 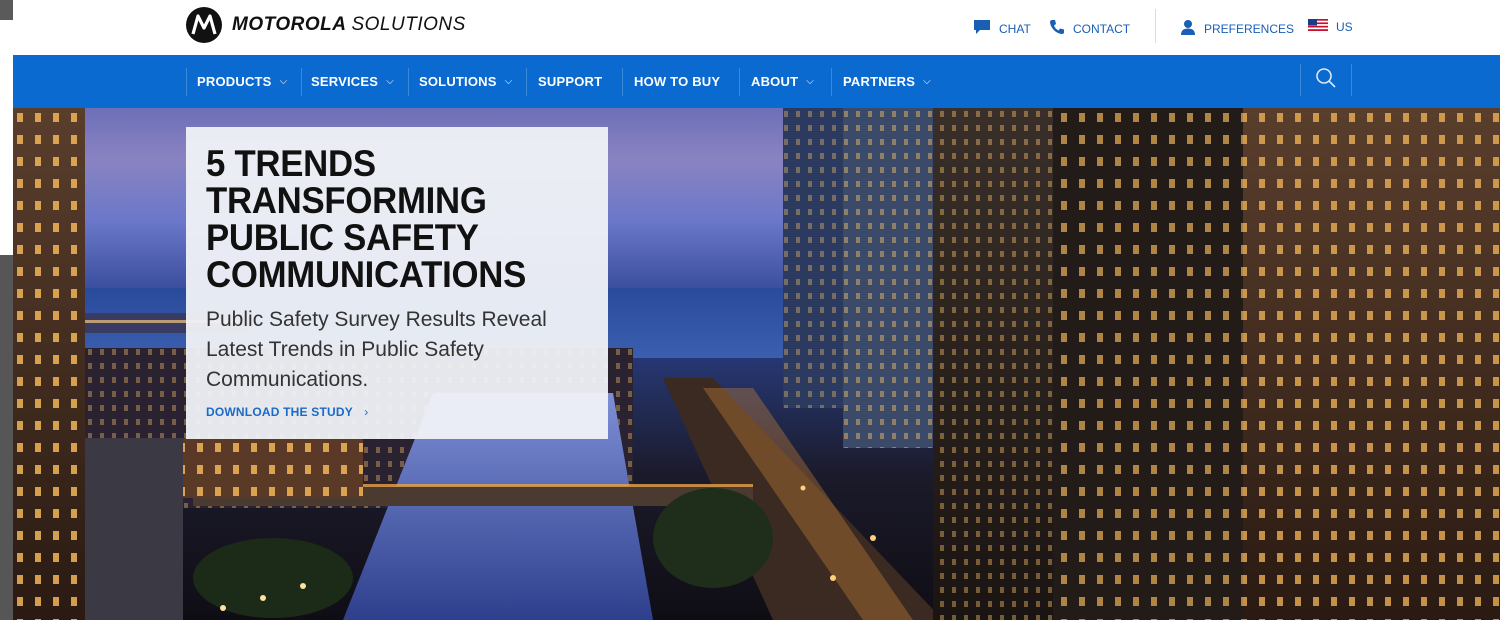 I want to click on phone-icon, so click(x=1057, y=28).